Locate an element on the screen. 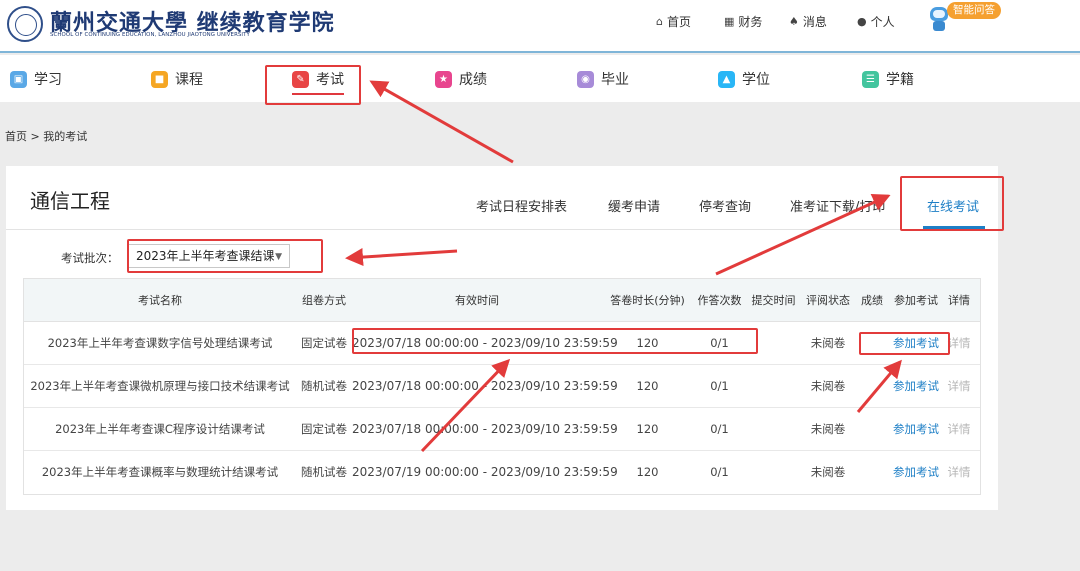  tab-admission-ticket: 准考证下载/打印 is located at coordinates (837, 205).